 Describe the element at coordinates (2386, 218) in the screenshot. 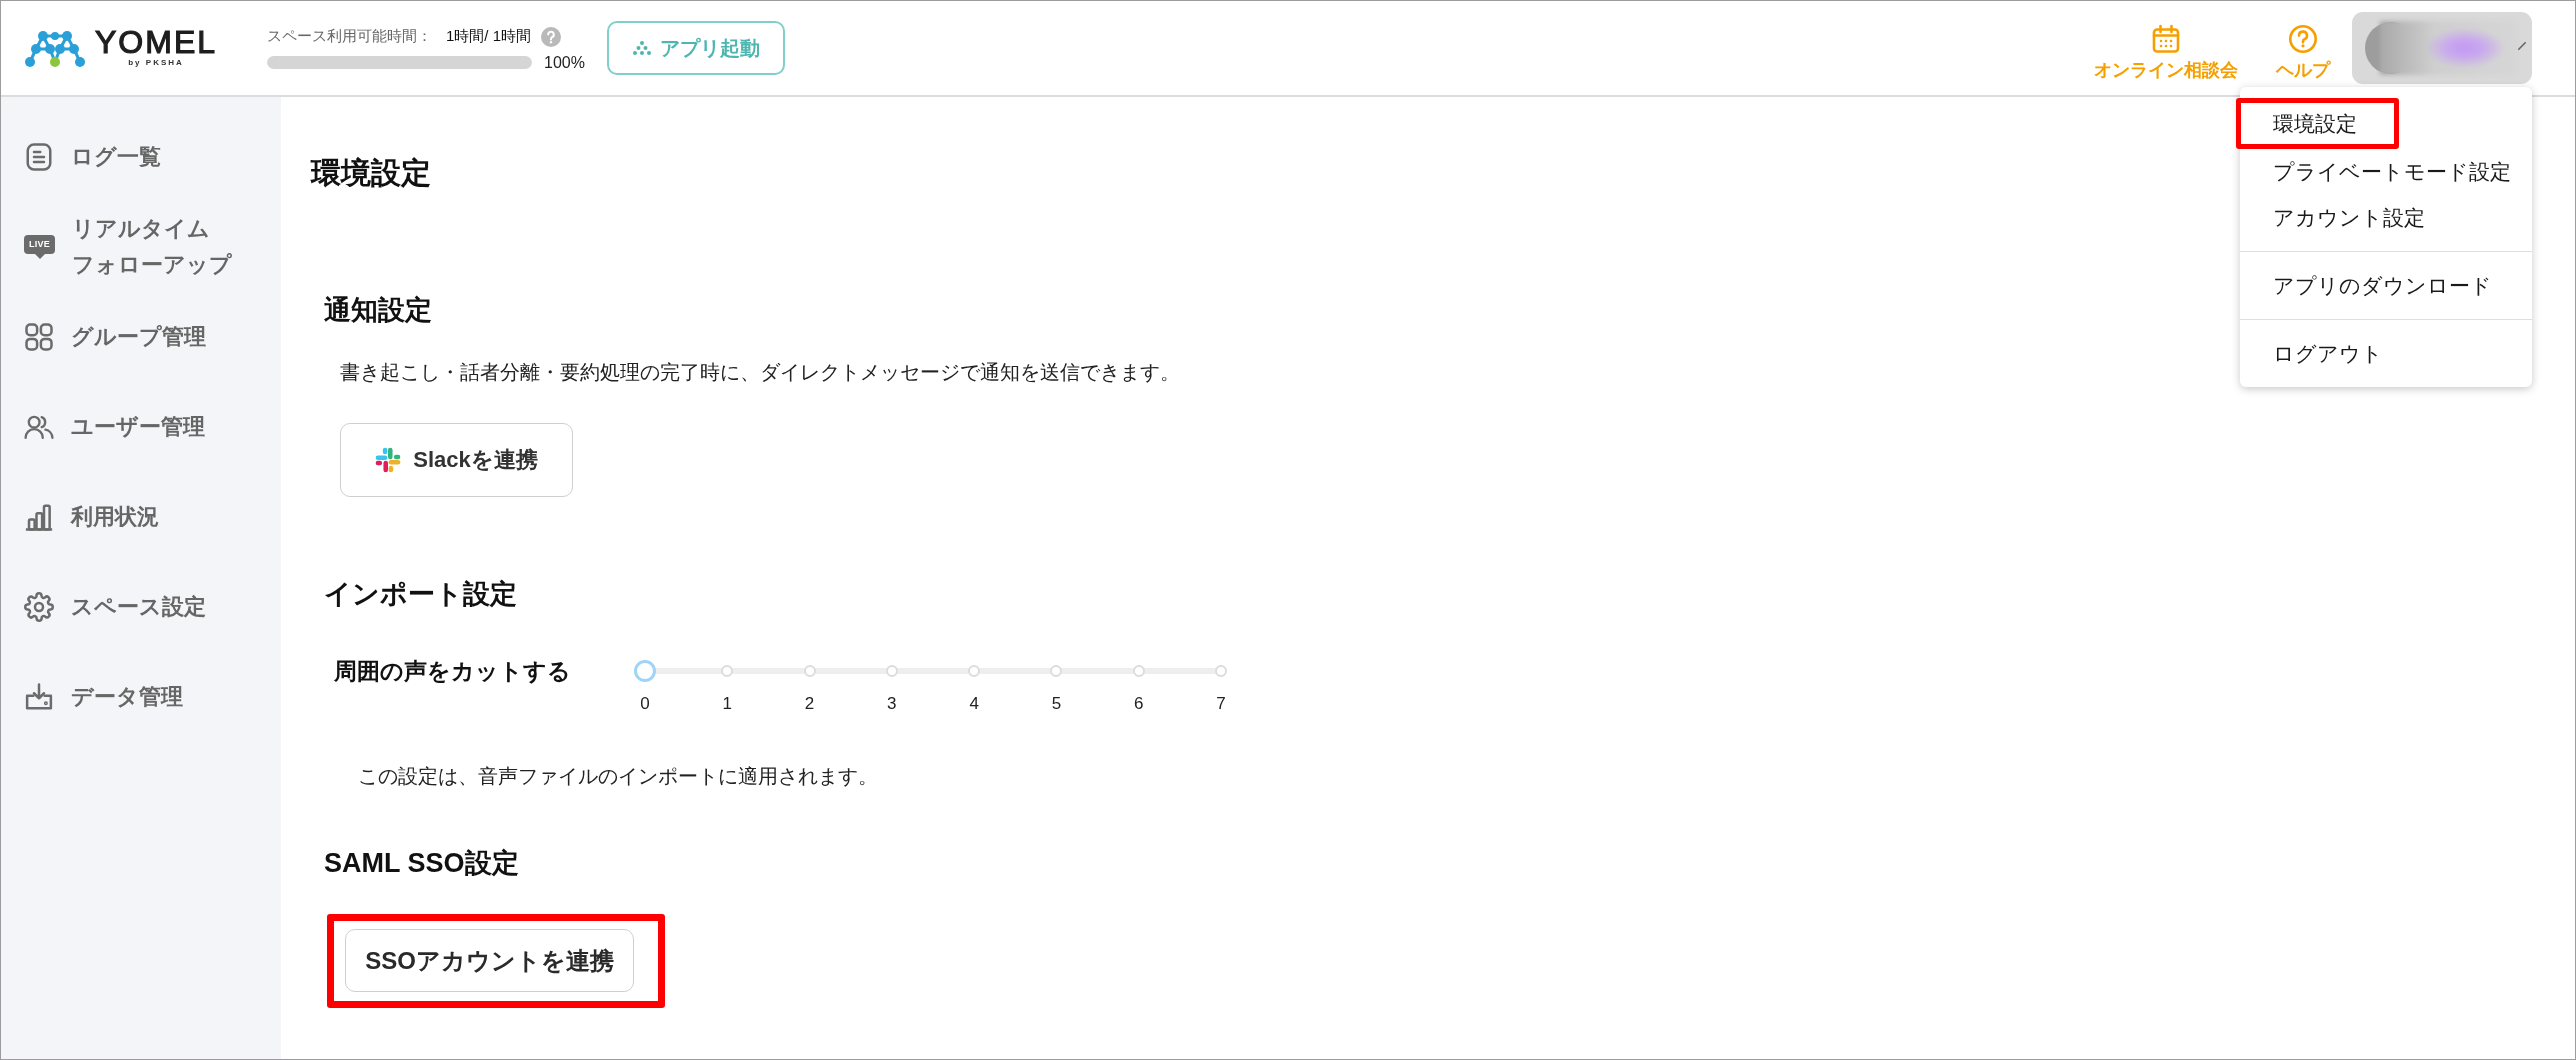

I see `menu-item: アカウント設定` at that location.